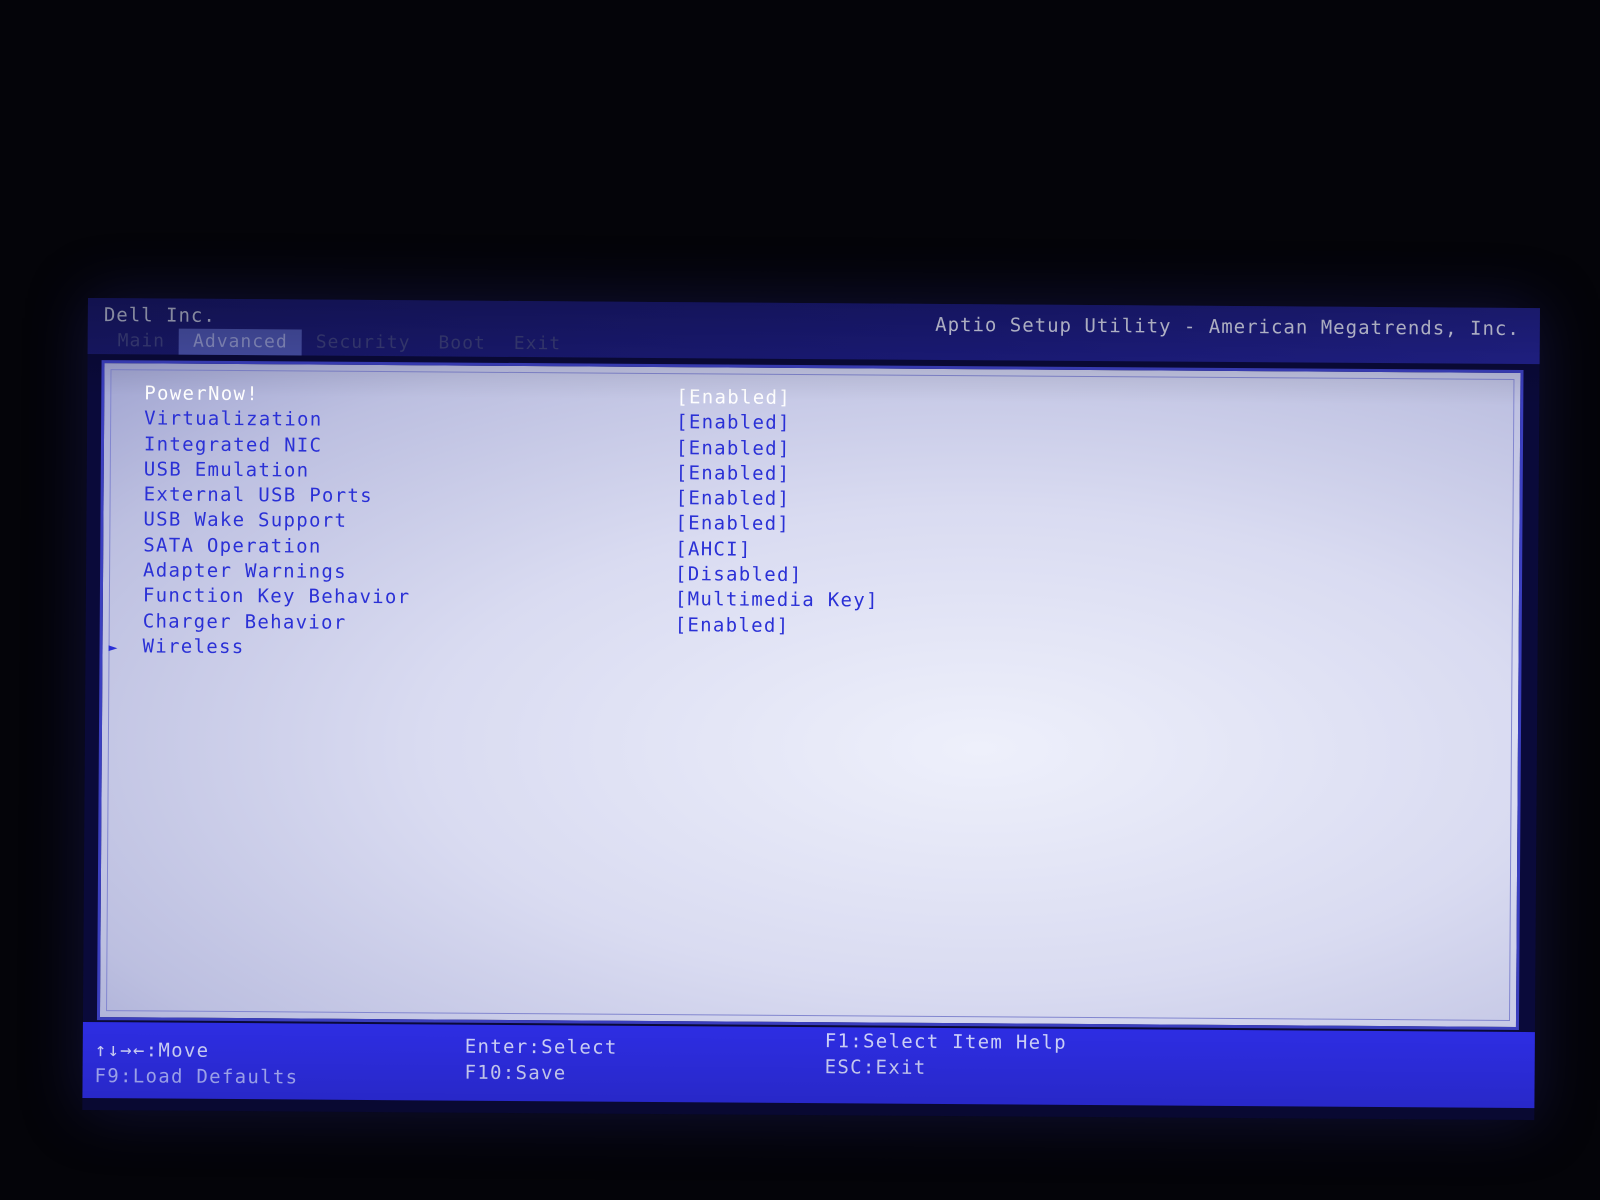 Image resolution: width=1600 pixels, height=1200 pixels. I want to click on setting-label: Wireless, so click(193, 647).